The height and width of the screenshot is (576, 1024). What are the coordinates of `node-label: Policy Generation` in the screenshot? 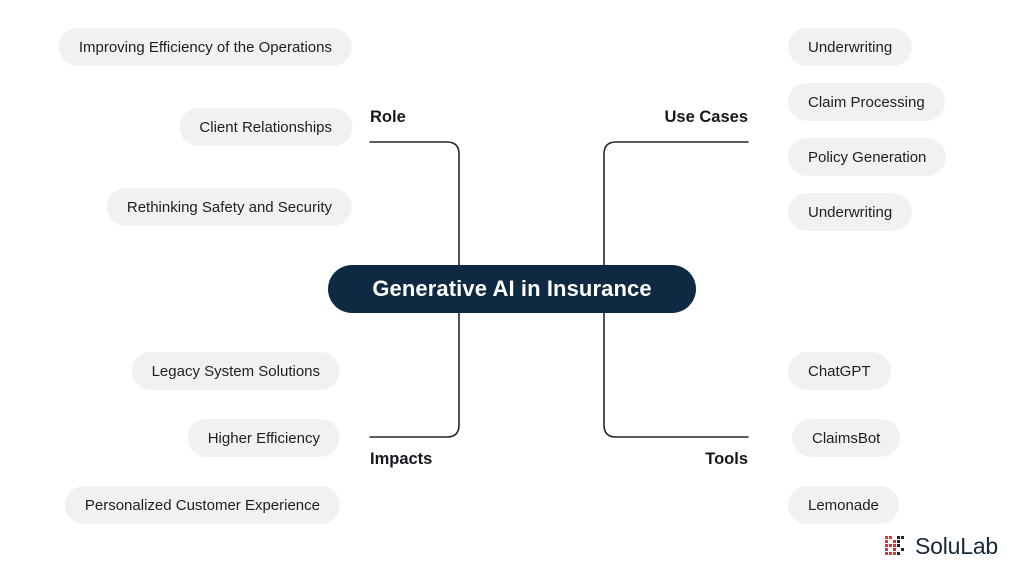 It's located at (867, 157).